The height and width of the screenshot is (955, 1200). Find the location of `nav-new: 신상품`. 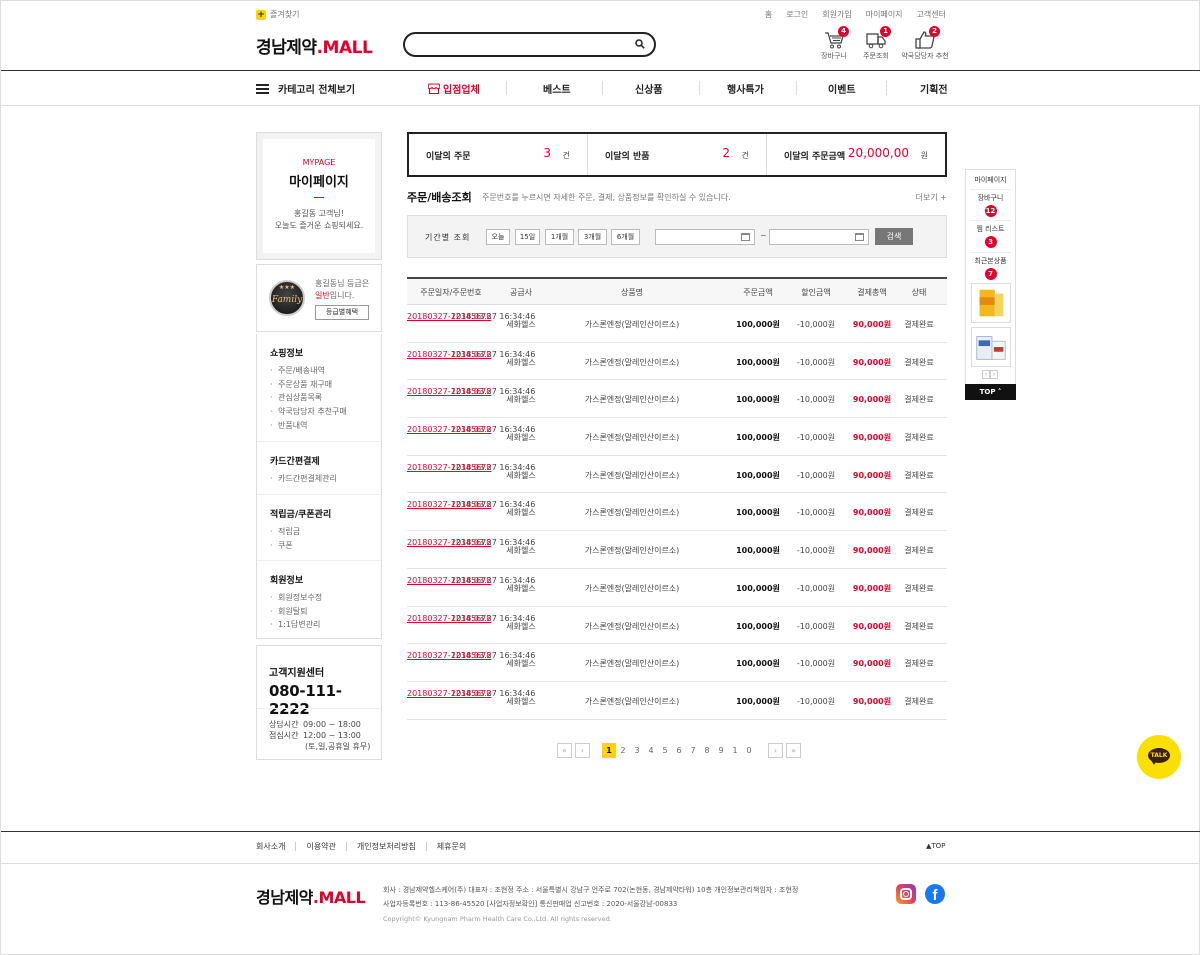

nav-new: 신상품 is located at coordinates (649, 88).